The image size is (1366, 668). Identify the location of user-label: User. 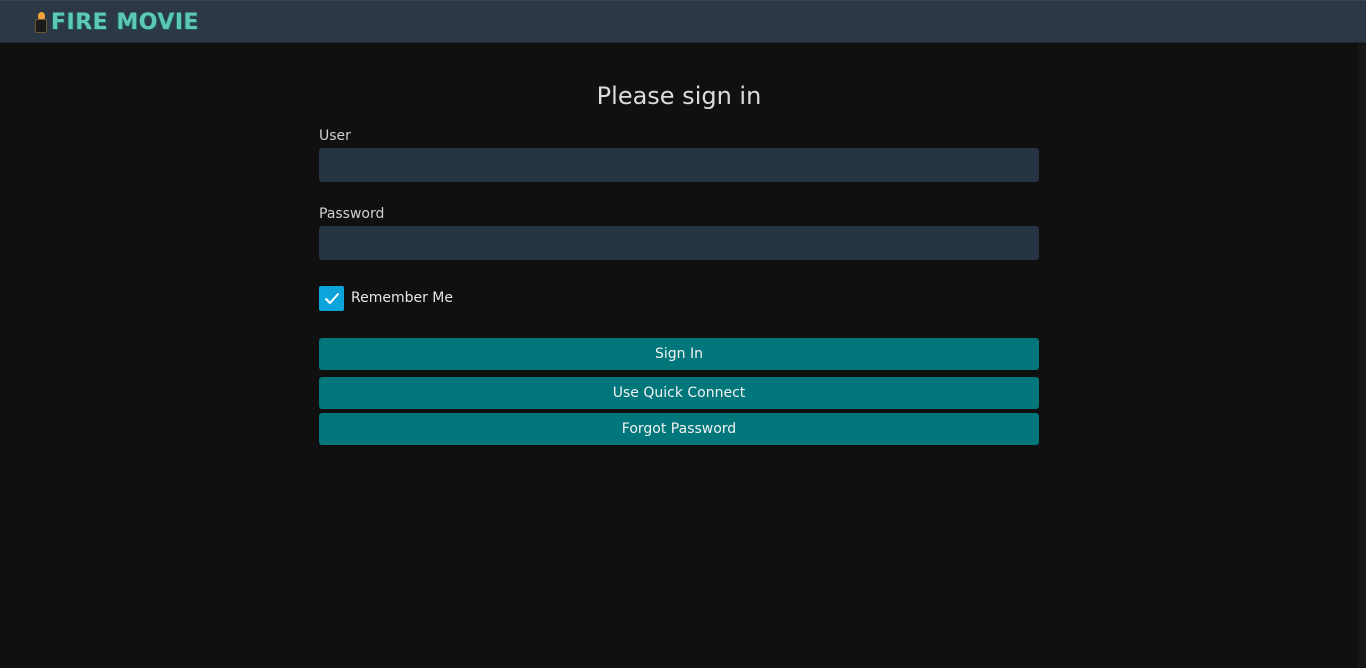
(335, 136).